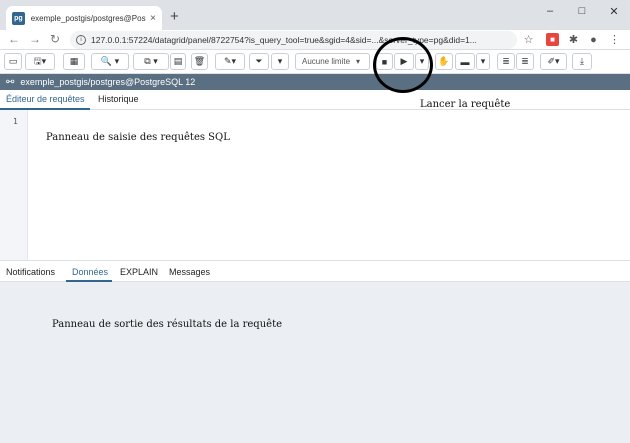 The height and width of the screenshot is (443, 630). What do you see at coordinates (45, 99) in the screenshot?
I see `tab-query-editor: Éditeur de requêtes` at bounding box center [45, 99].